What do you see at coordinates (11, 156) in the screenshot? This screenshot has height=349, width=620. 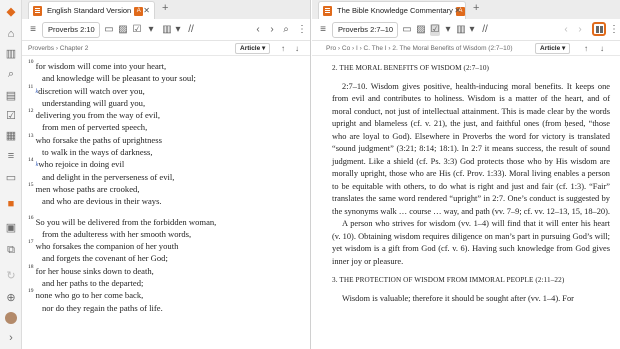 I see `list-icon: ≡` at bounding box center [11, 156].